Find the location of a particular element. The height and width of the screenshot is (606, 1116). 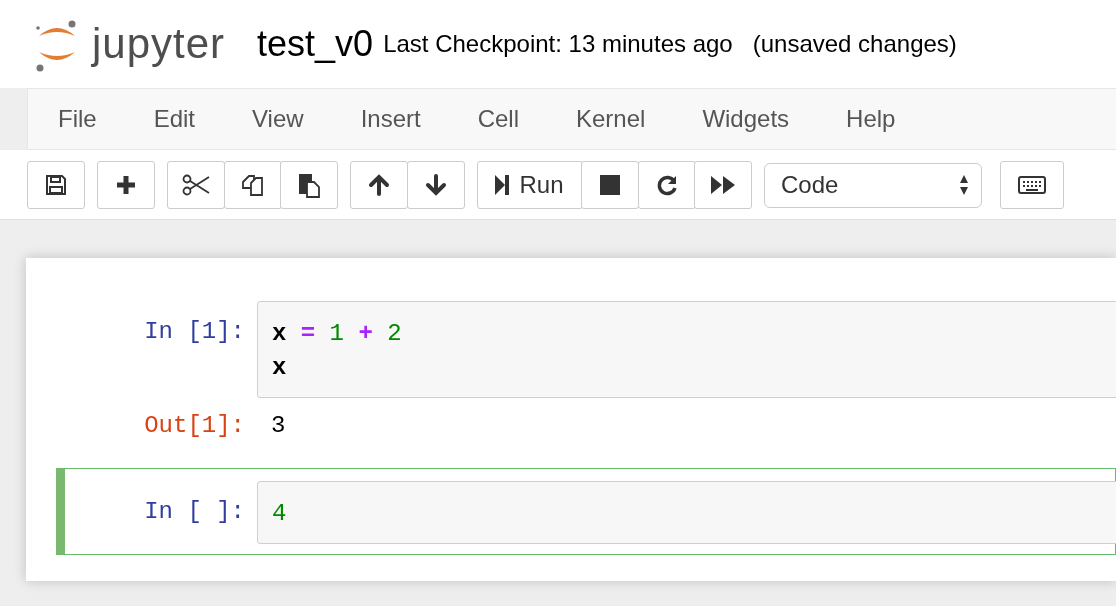

run-button: Run is located at coordinates (529, 185).